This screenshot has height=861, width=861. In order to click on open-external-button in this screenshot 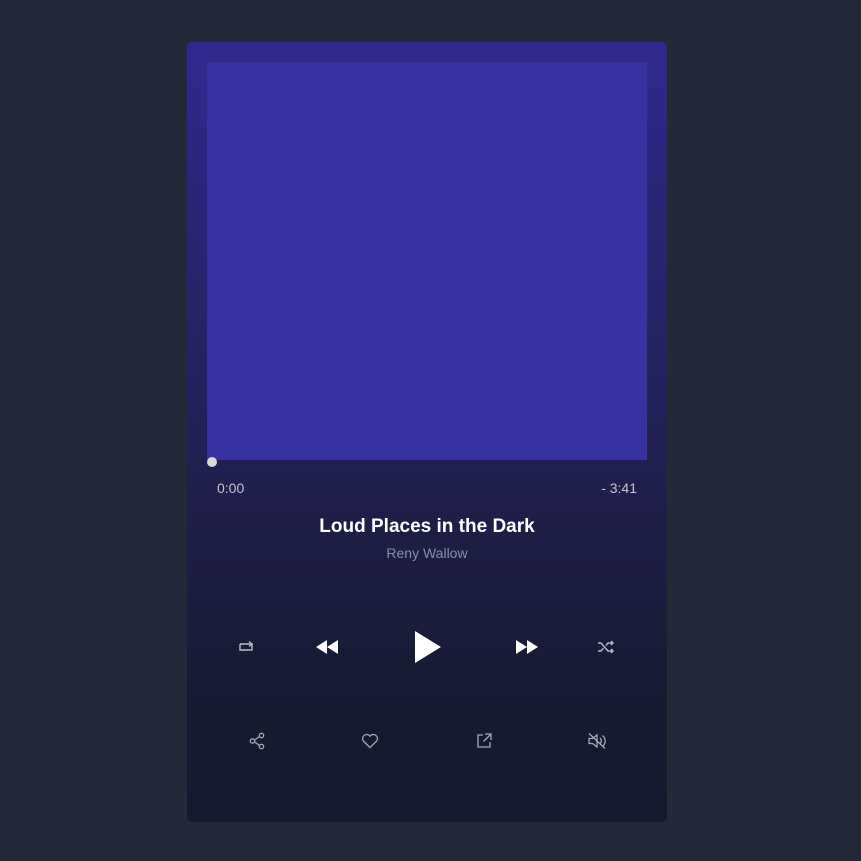, I will do `click(484, 741)`.